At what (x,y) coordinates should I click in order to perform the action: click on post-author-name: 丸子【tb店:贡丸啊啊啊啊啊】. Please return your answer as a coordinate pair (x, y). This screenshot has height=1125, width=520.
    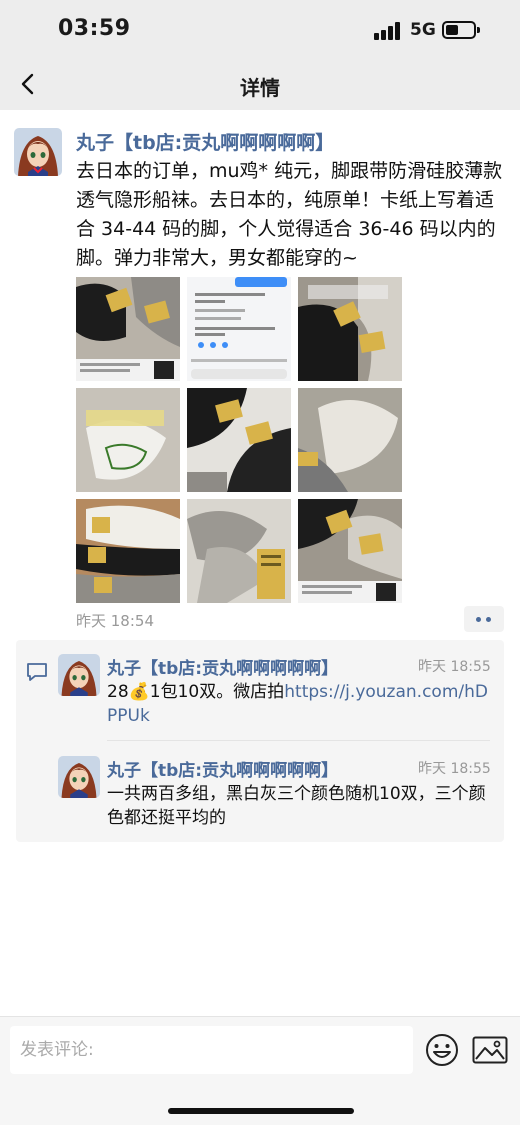
    Looking at the image, I should click on (205, 141).